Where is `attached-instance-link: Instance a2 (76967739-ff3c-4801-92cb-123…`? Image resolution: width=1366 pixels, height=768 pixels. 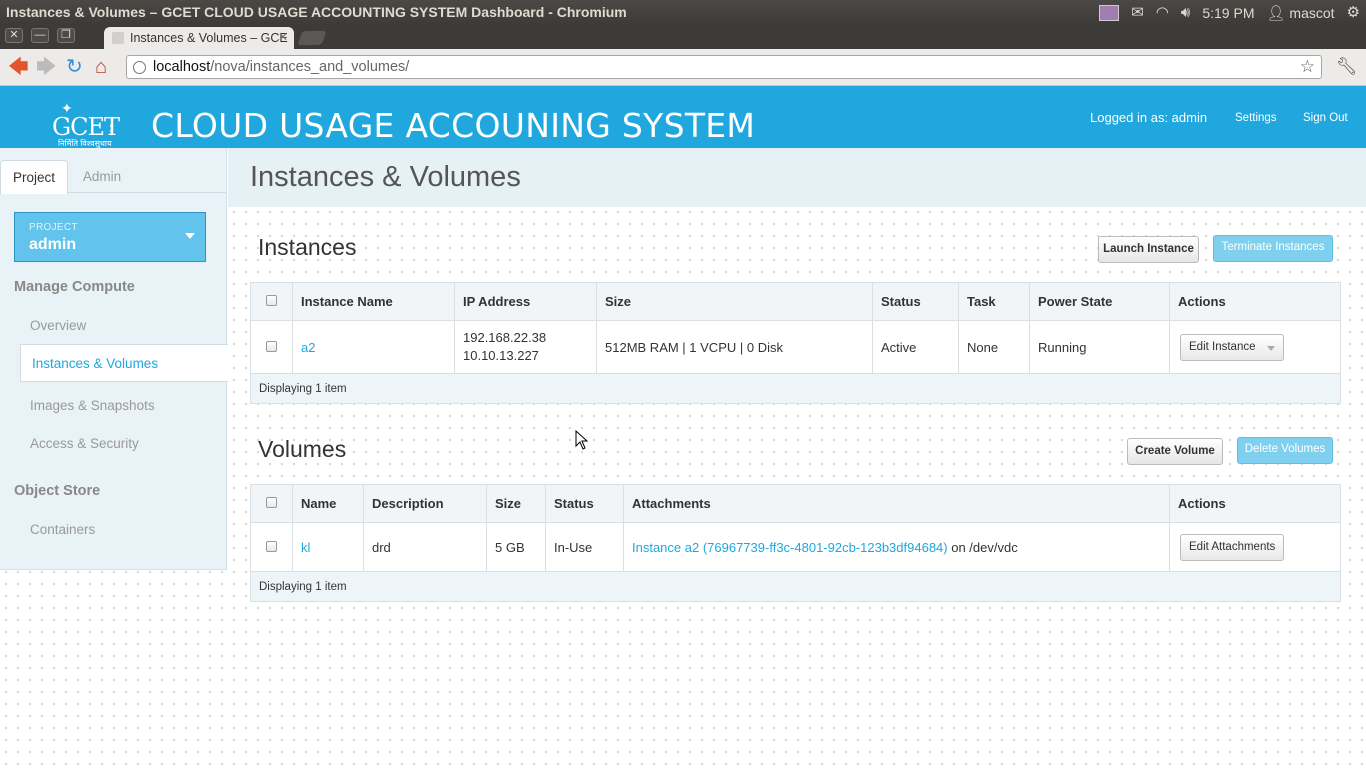
attached-instance-link: Instance a2 (76967739-ff3c-4801-92cb-123… is located at coordinates (790, 547).